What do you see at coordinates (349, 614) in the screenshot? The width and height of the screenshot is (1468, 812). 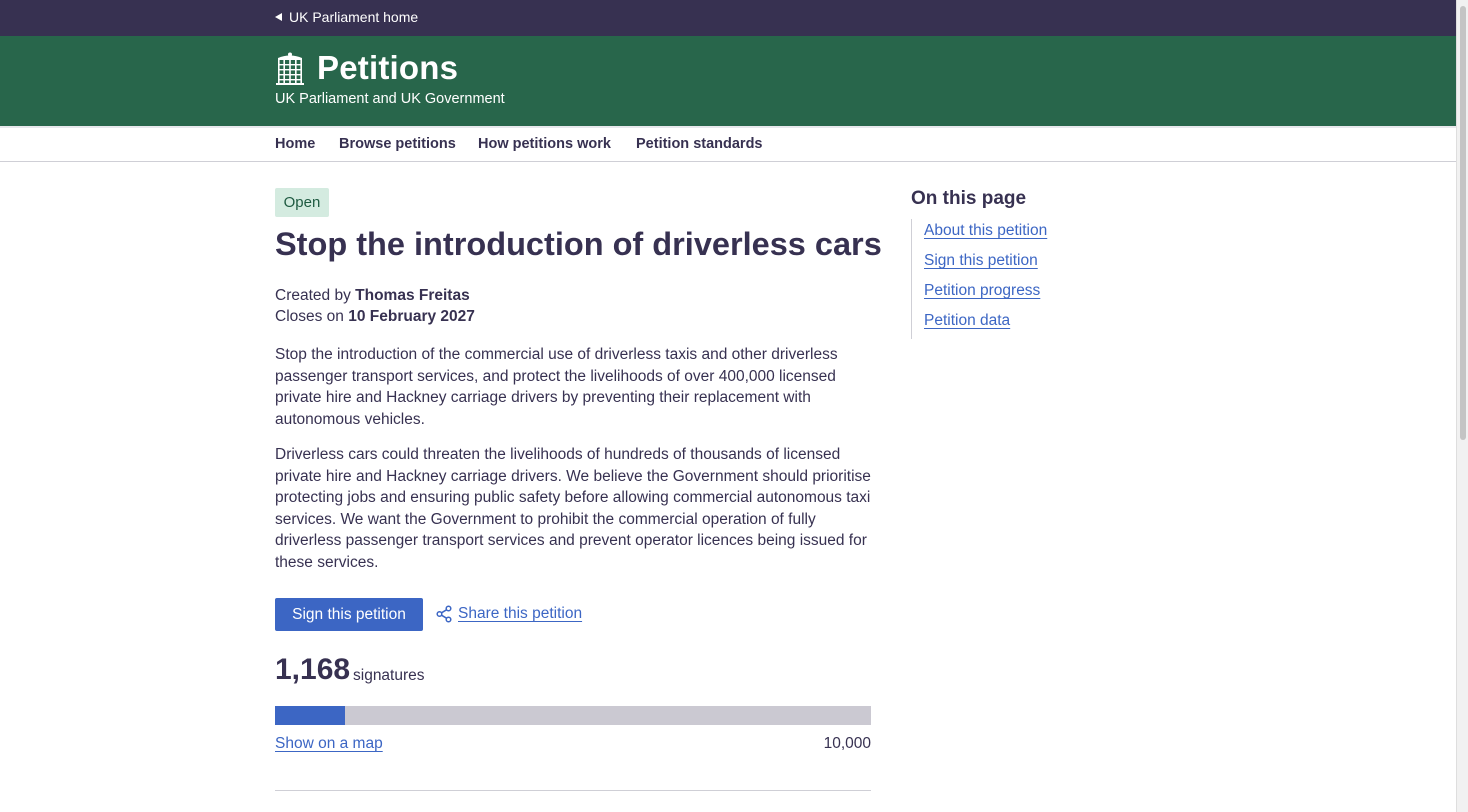 I see `sign-petition-button: Sign this petition` at bounding box center [349, 614].